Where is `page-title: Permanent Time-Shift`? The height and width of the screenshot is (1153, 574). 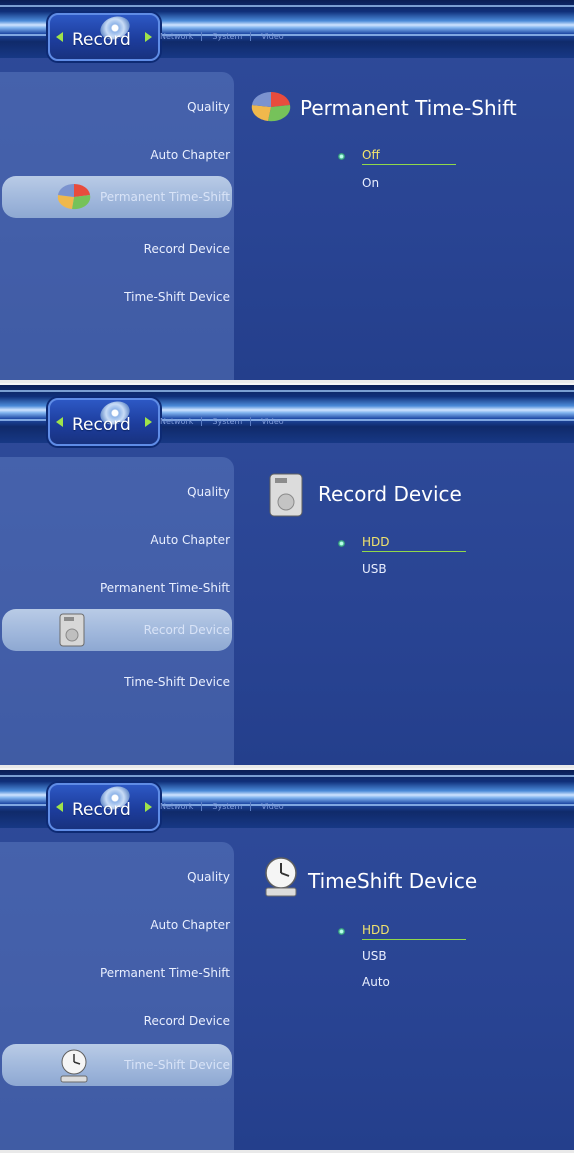
page-title: Permanent Time-Shift is located at coordinates (408, 108).